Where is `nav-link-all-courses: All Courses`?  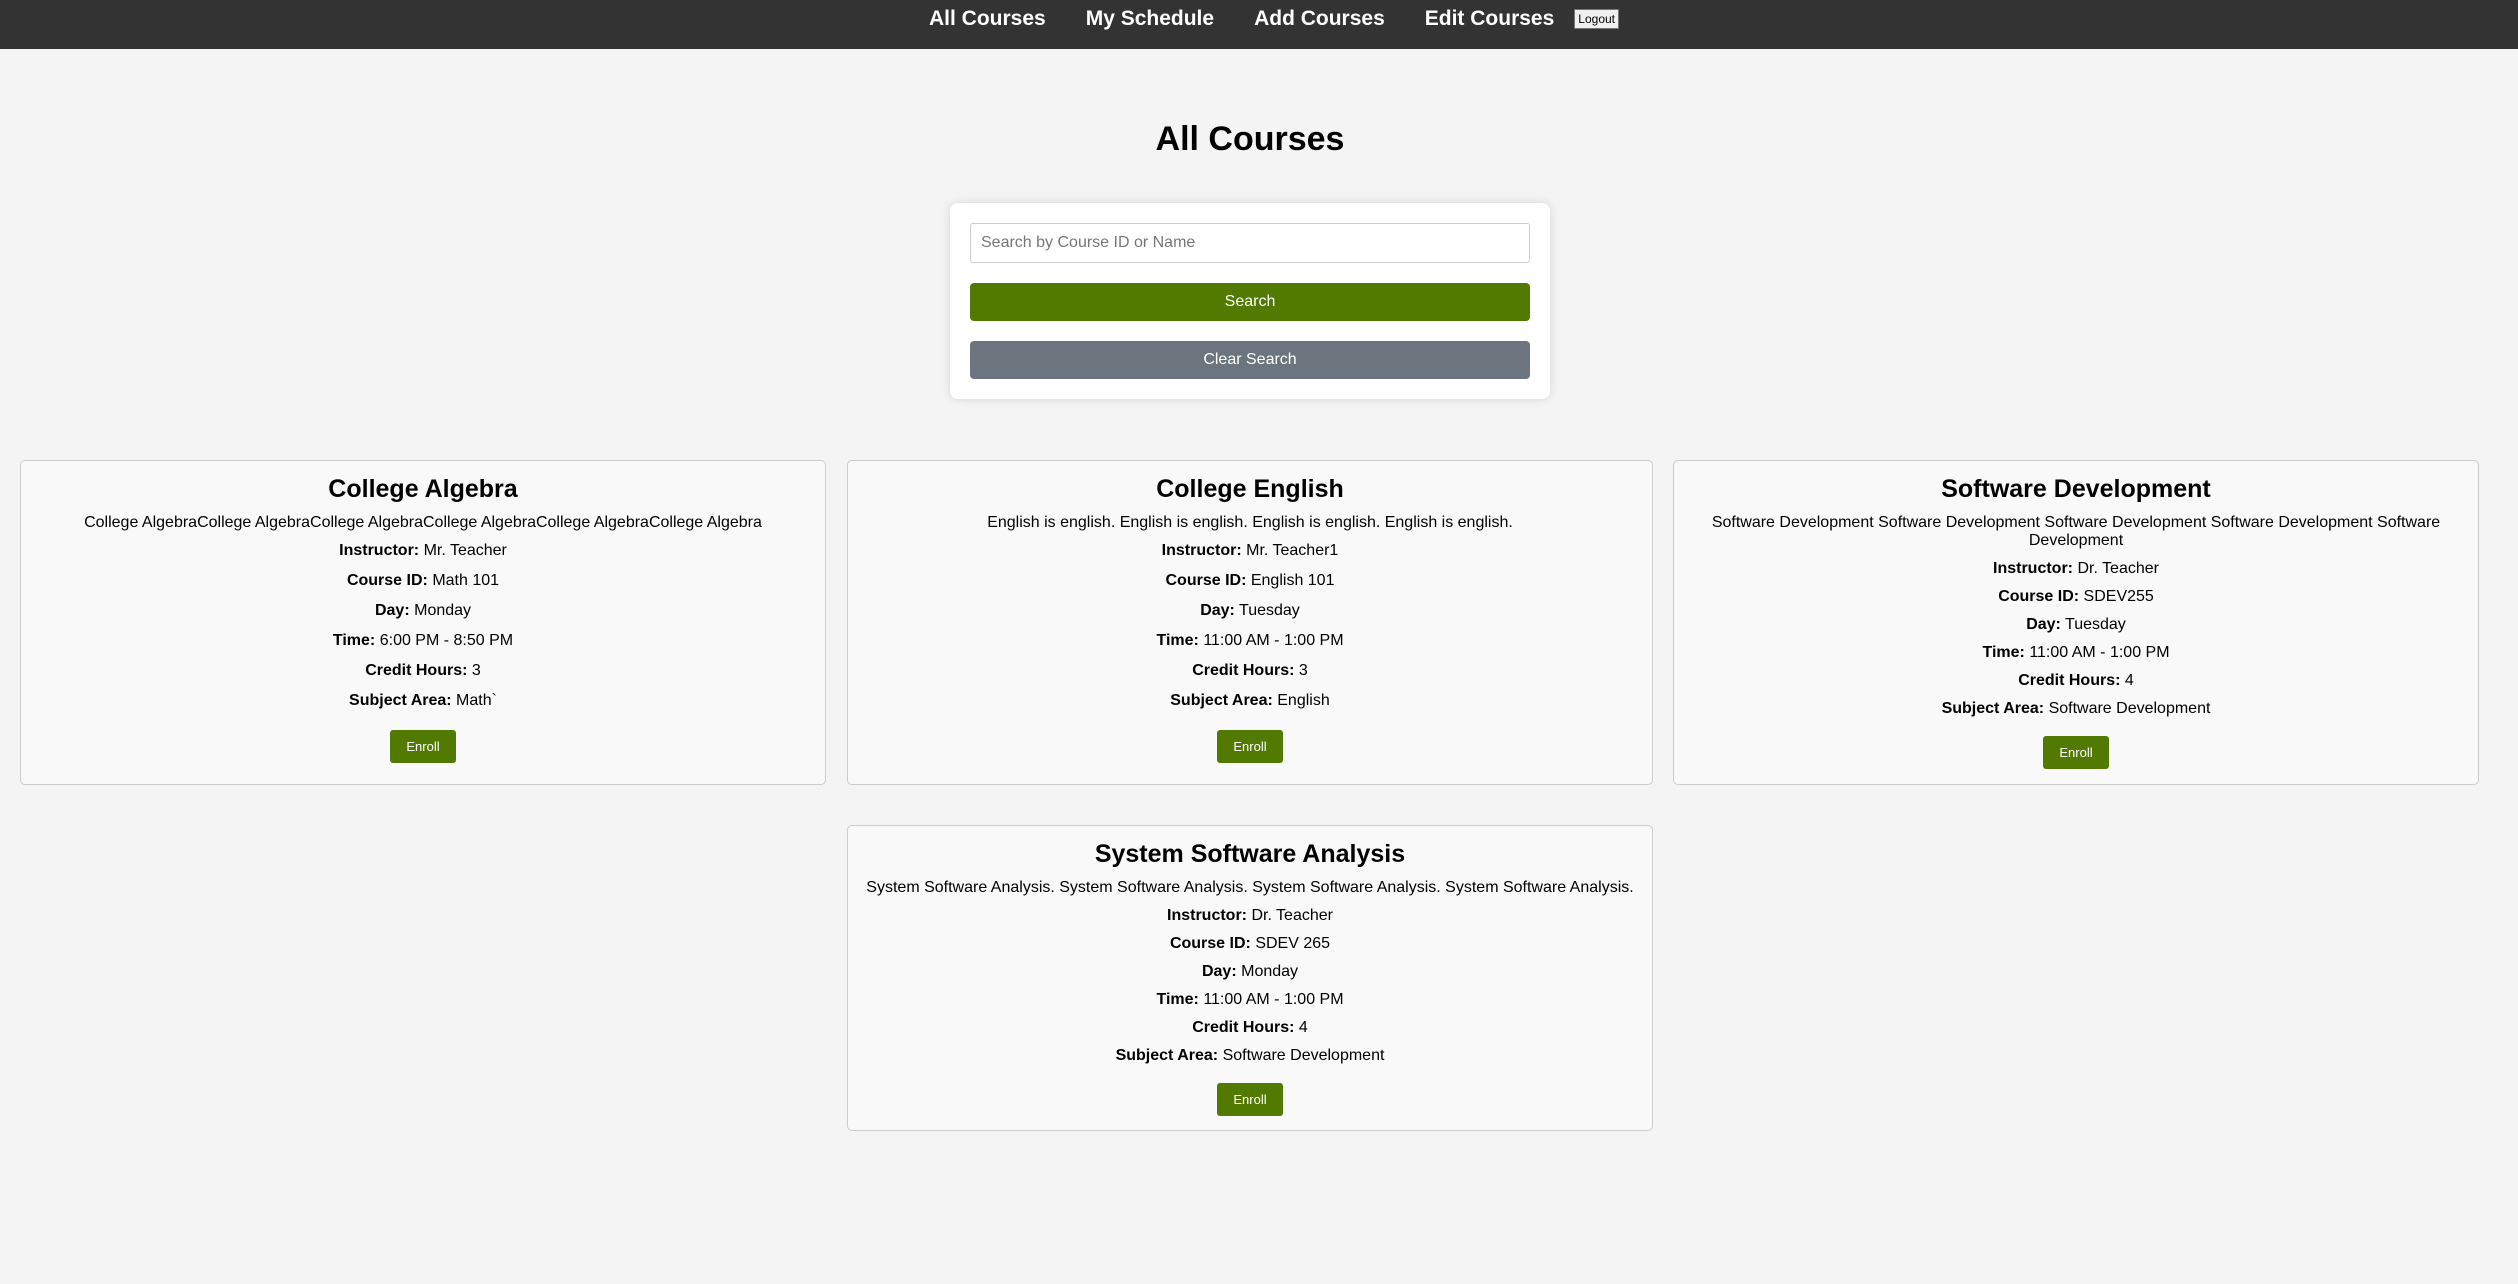 nav-link-all-courses: All Courses is located at coordinates (987, 19).